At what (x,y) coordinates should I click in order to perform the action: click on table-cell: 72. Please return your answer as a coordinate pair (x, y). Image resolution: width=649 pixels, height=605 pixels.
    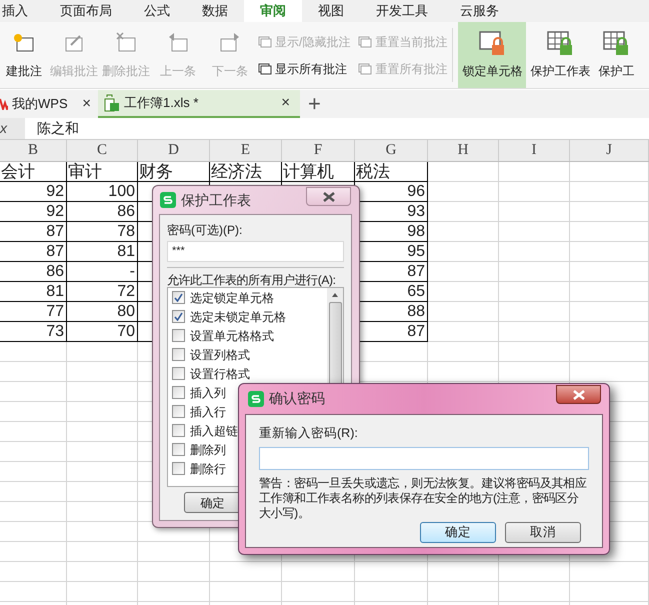
    Looking at the image, I should click on (102, 292).